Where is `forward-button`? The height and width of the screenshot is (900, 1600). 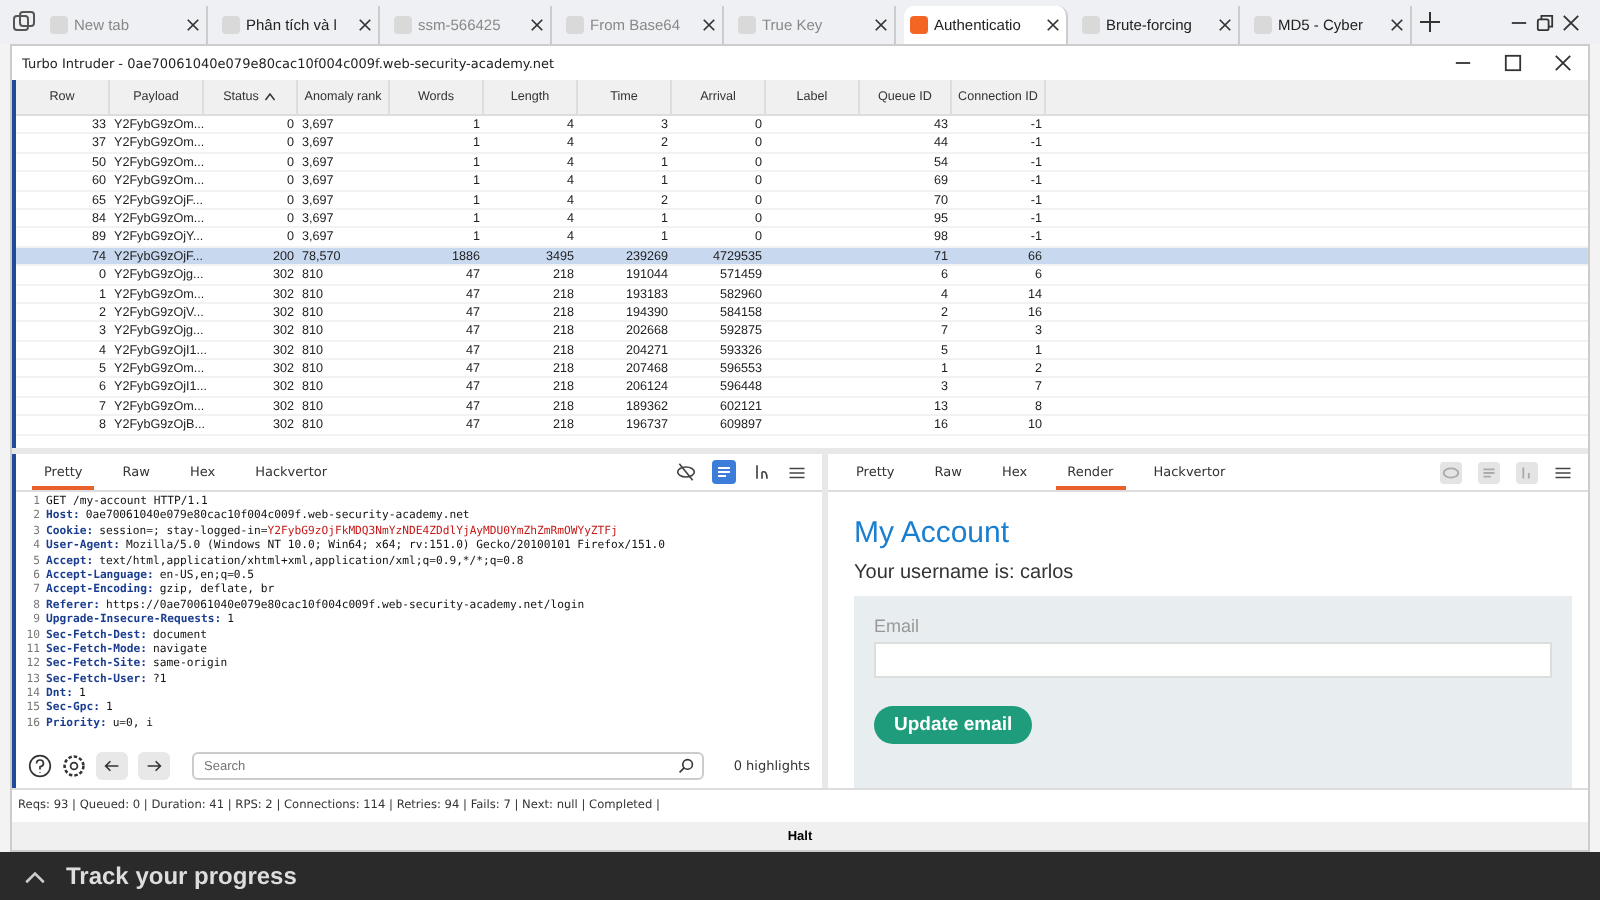 forward-button is located at coordinates (154, 766).